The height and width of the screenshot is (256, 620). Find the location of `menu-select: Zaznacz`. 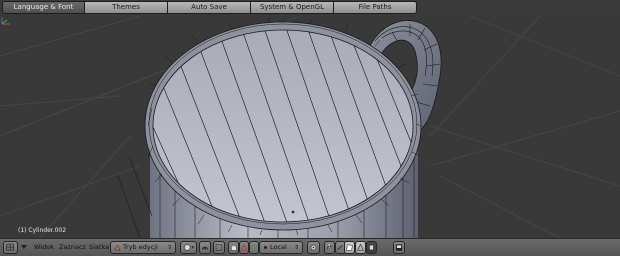

menu-select: Zaznacz is located at coordinates (72, 247).